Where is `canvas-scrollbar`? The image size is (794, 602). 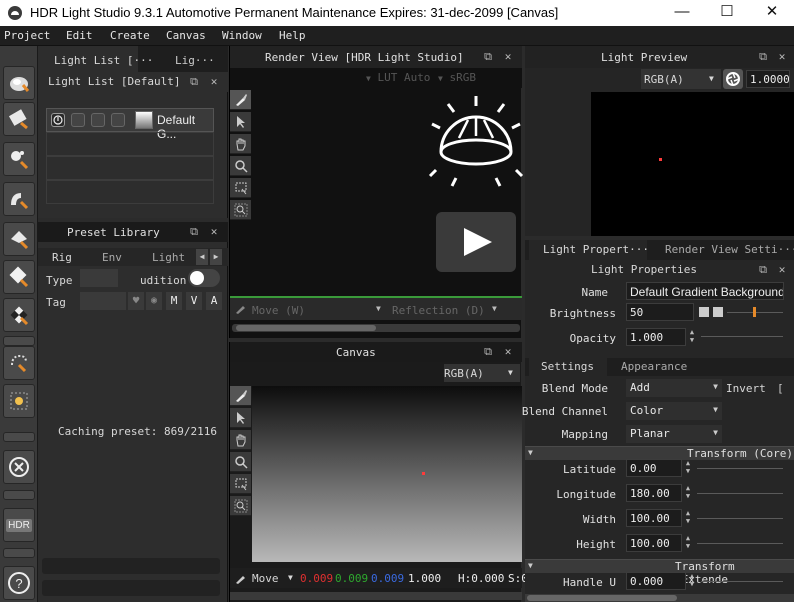
canvas-scrollbar is located at coordinates (376, 596).